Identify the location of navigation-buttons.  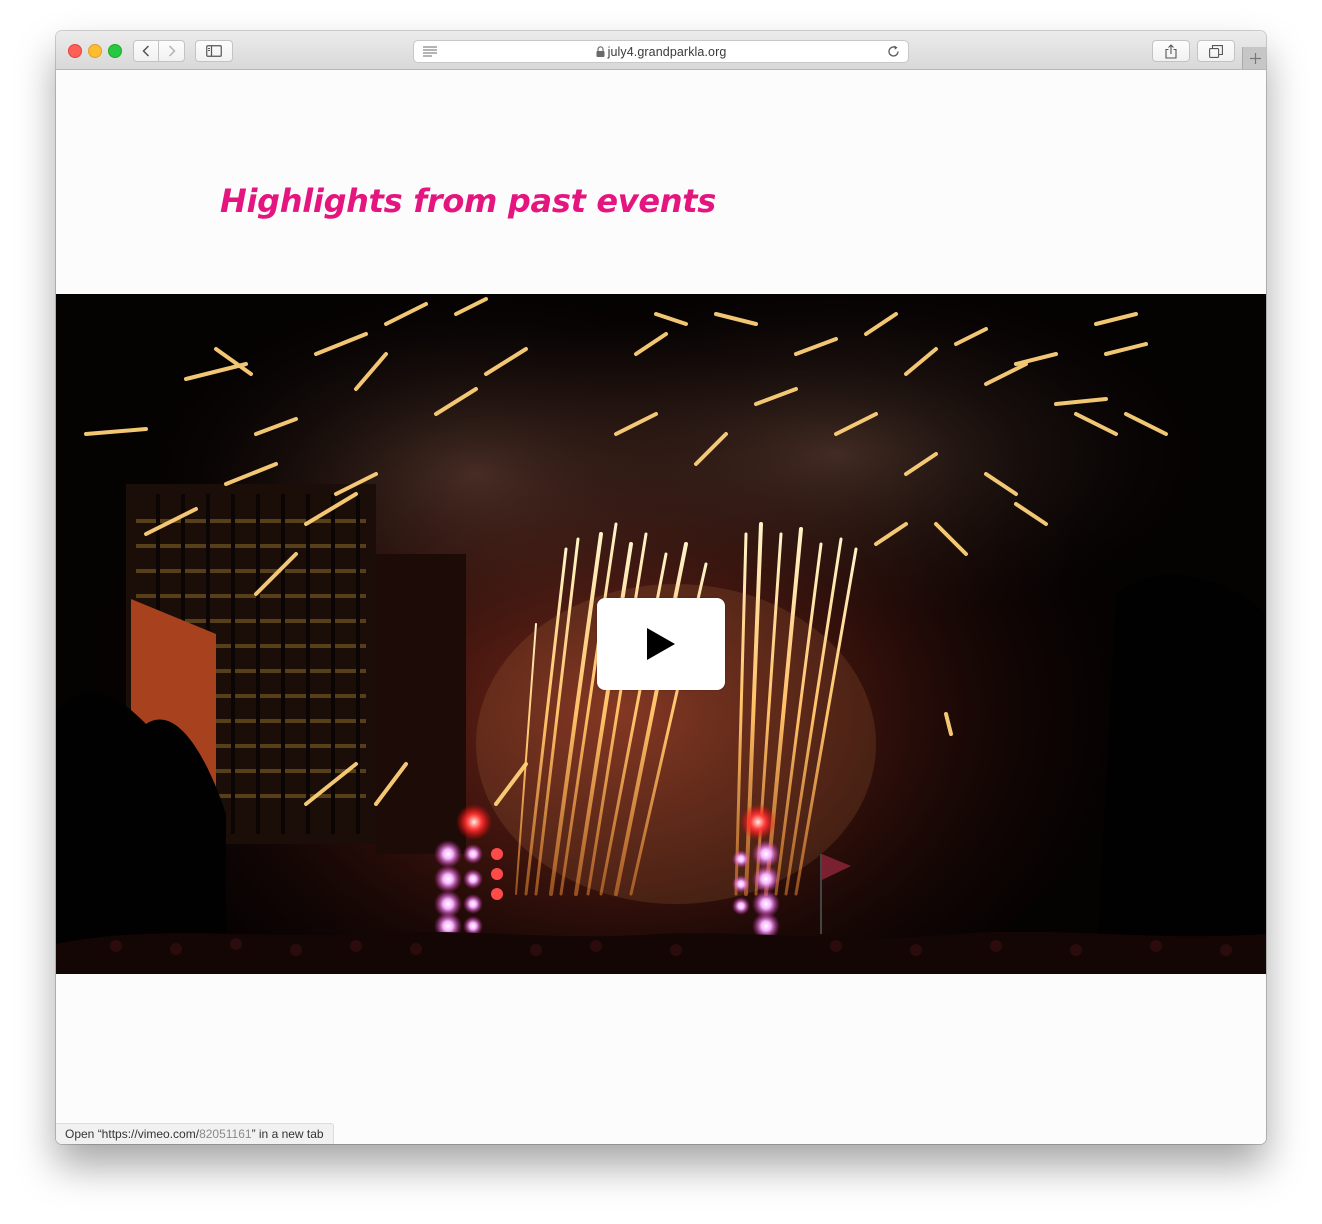
(159, 51).